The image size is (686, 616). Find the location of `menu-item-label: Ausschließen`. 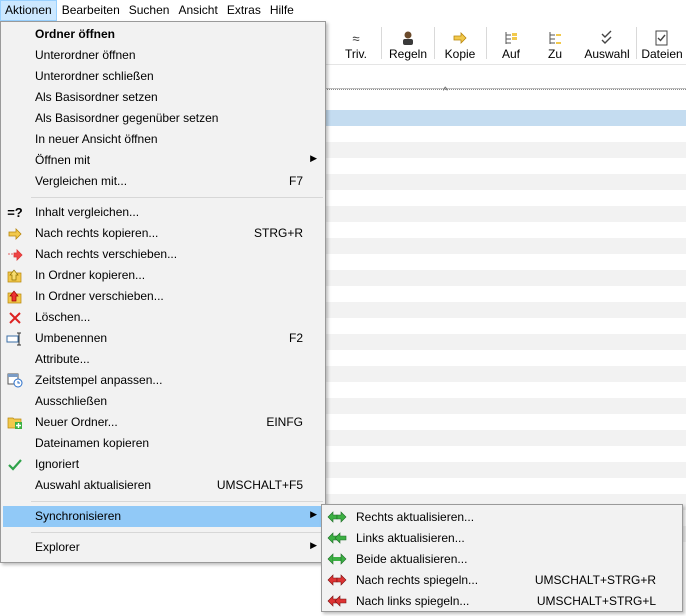

menu-item-label: Ausschließen is located at coordinates (71, 401).